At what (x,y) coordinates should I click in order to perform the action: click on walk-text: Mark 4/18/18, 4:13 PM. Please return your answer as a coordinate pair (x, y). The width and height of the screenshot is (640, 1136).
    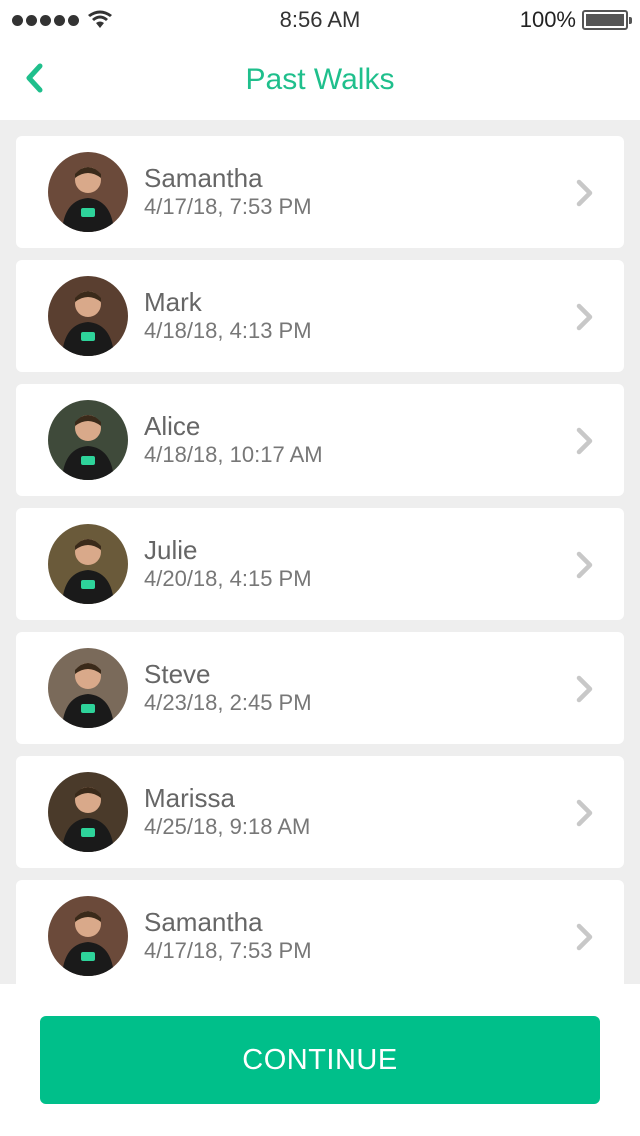
    Looking at the image, I should click on (228, 316).